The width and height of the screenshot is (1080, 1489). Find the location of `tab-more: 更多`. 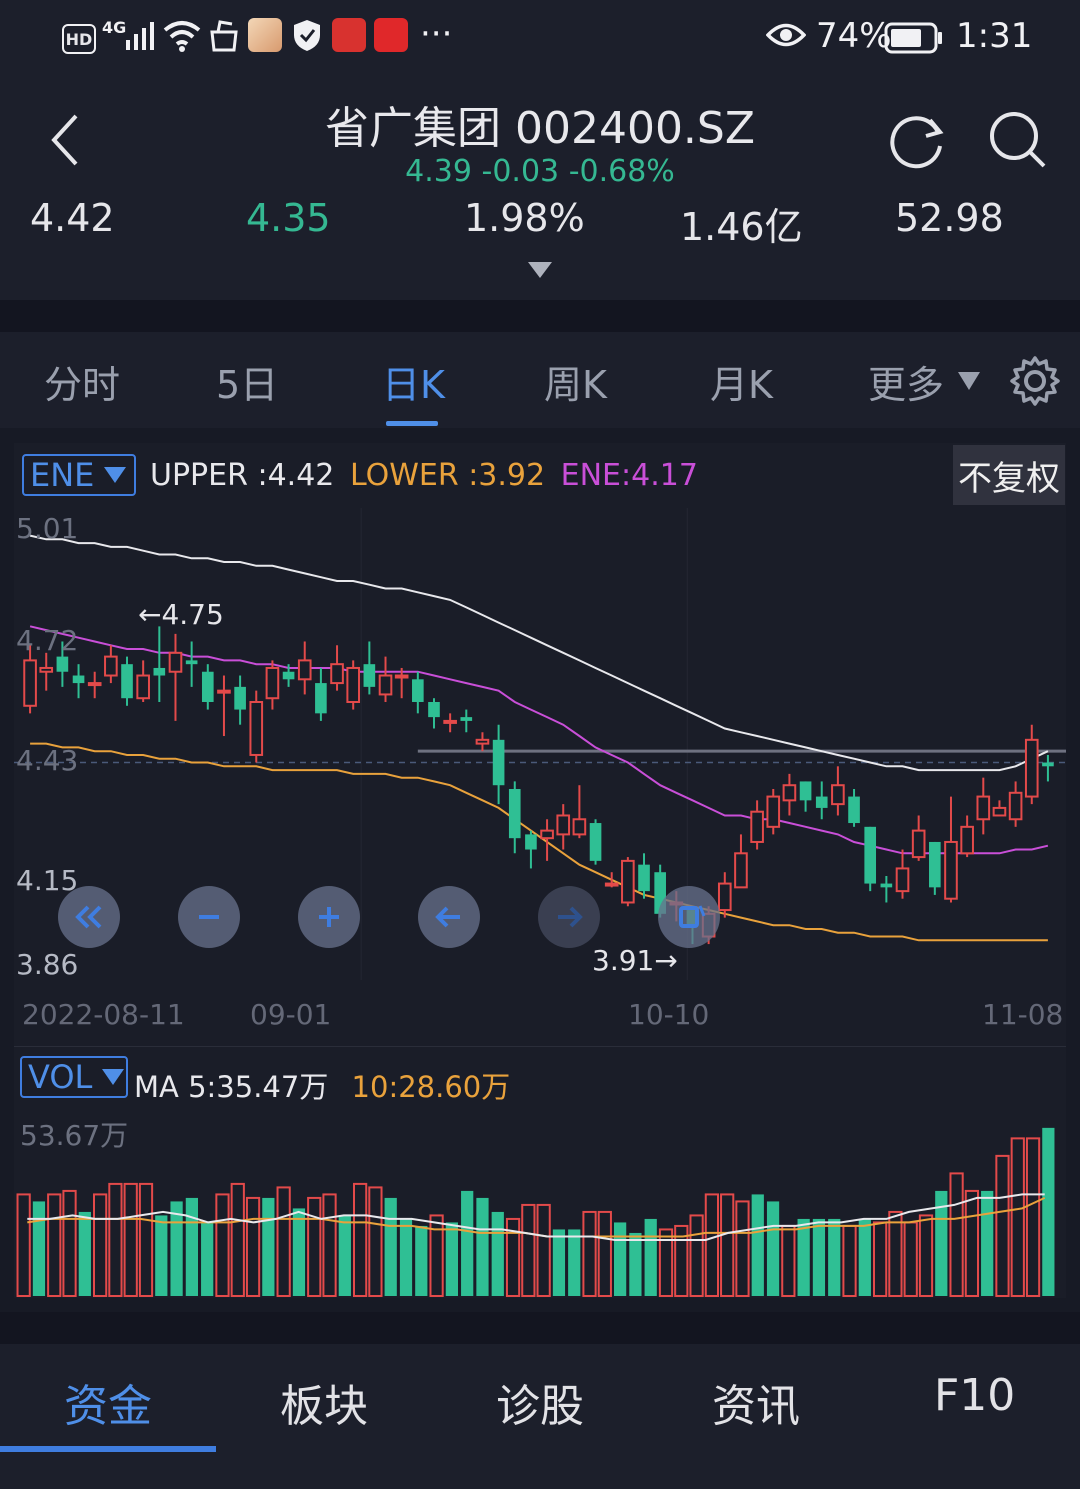

tab-more: 更多 is located at coordinates (906, 381).